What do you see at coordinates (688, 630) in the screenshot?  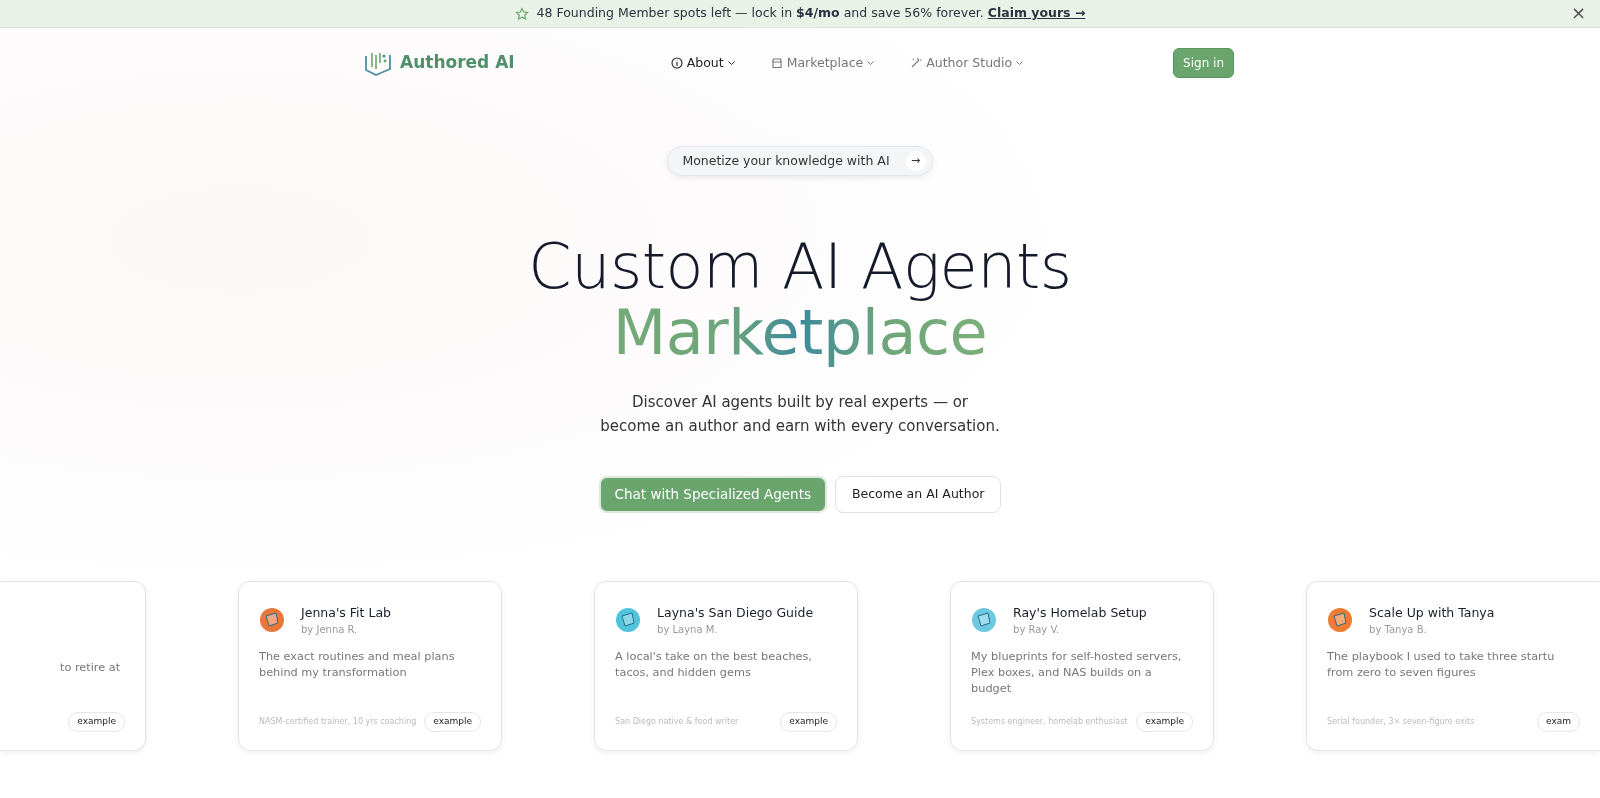 I see `agent-author: by Layna M.` at bounding box center [688, 630].